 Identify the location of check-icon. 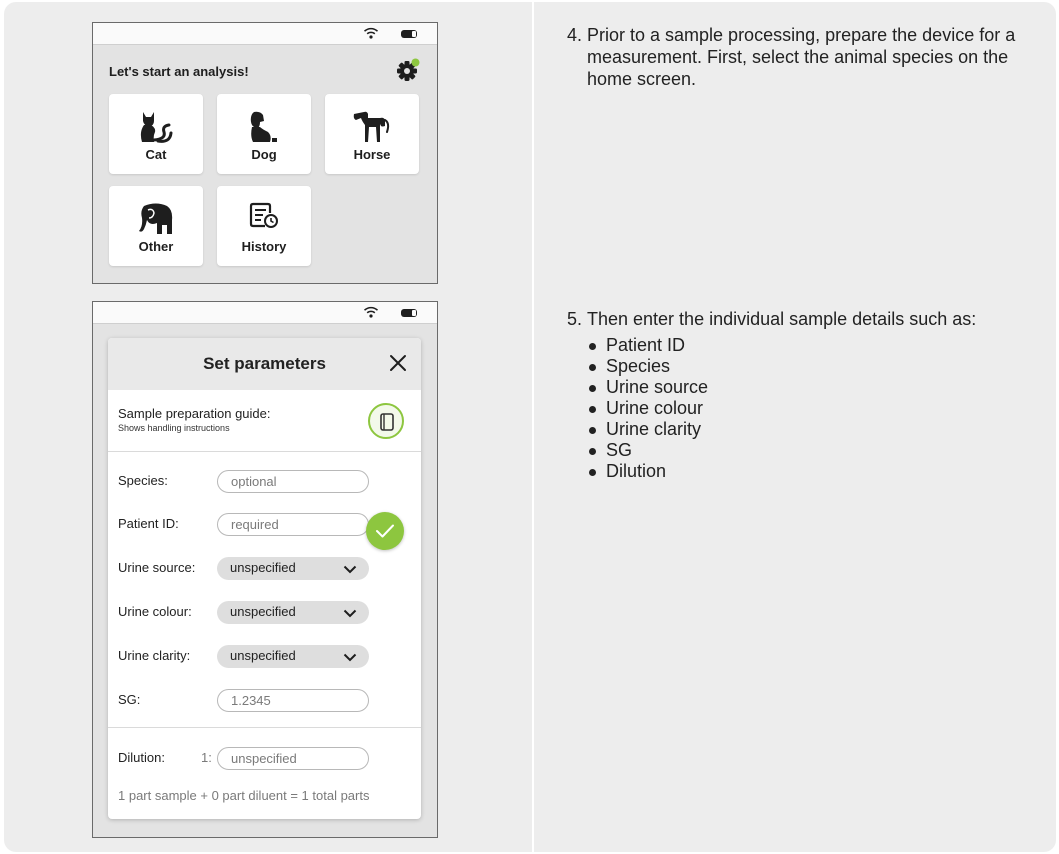
(385, 531).